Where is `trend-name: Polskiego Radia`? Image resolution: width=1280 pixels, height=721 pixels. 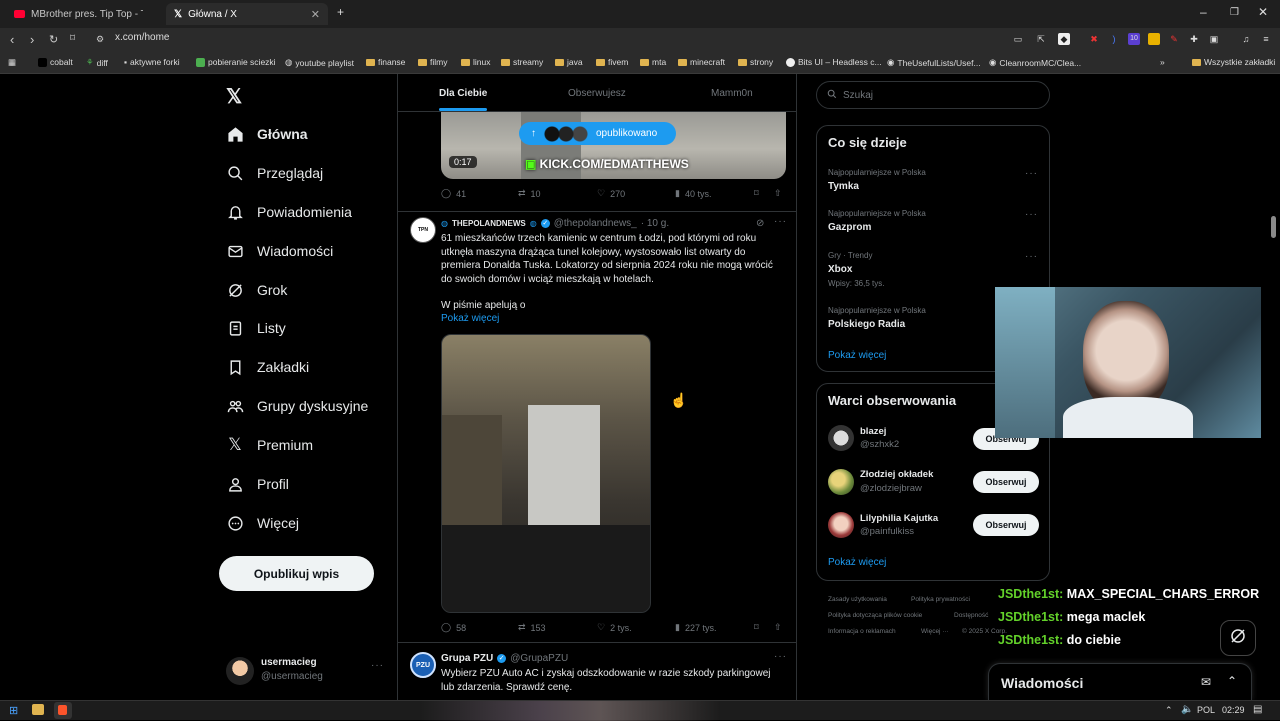
trend-name: Polskiego Radia is located at coordinates (866, 324).